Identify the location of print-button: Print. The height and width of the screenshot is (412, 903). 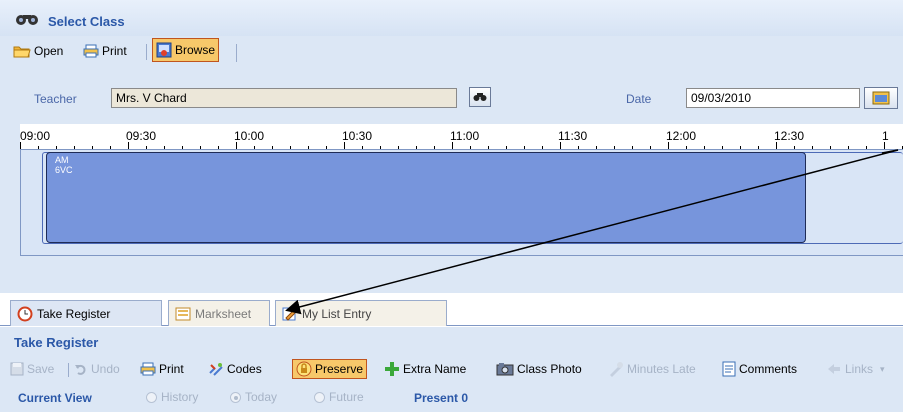
(105, 51).